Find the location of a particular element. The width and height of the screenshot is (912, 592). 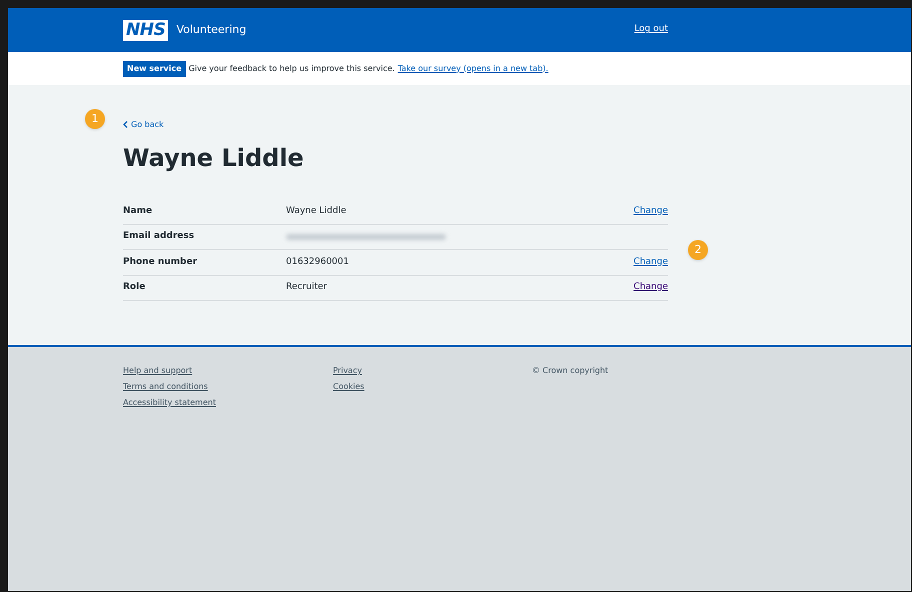

service-name: Volunteering is located at coordinates (211, 30).